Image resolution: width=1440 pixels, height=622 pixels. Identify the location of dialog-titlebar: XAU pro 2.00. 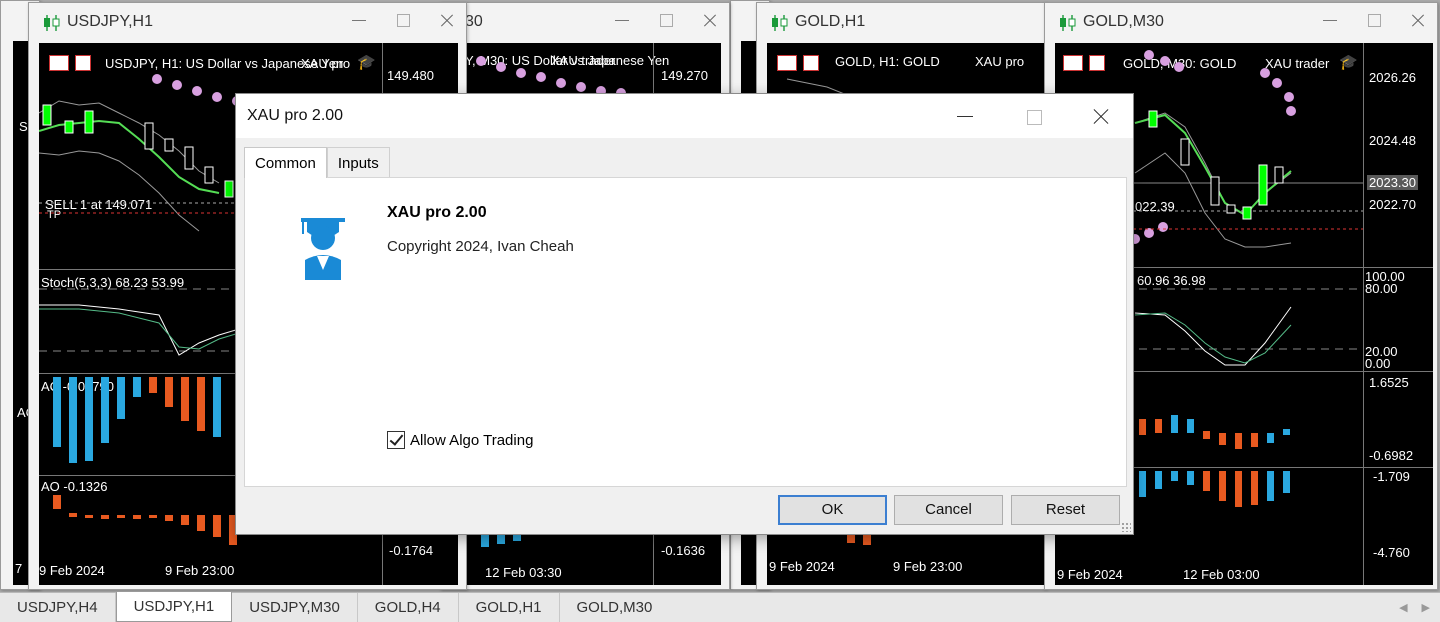
(684, 116).